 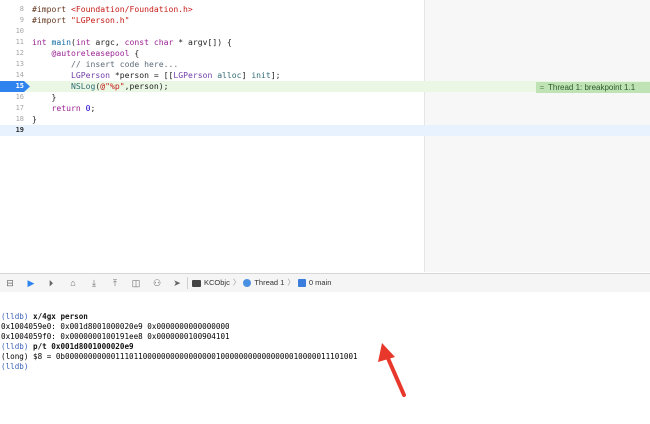 I want to click on code-line: 19, so click(x=325, y=130).